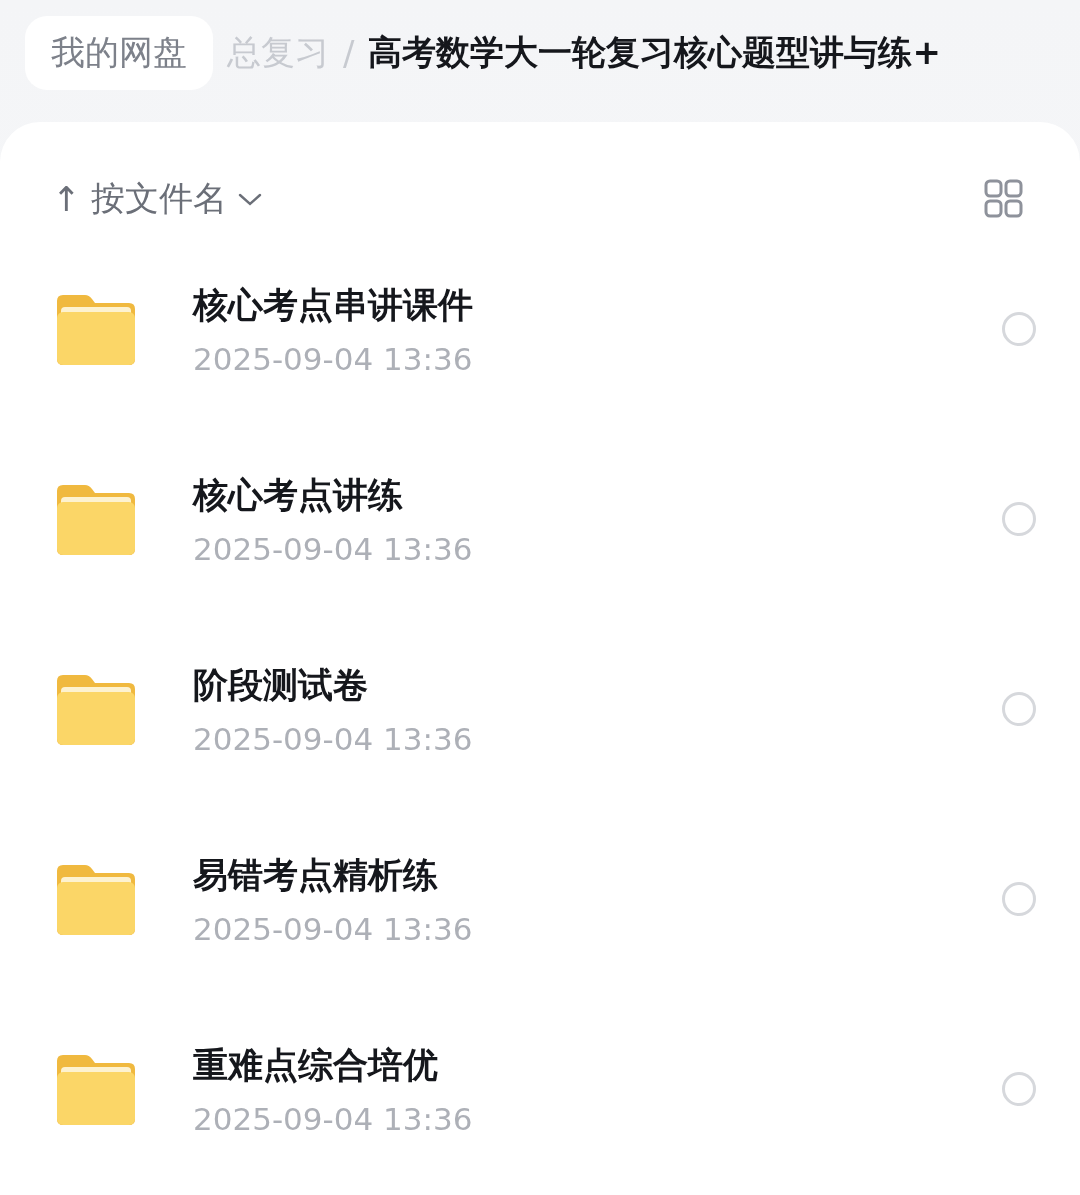 This screenshot has width=1080, height=1195. I want to click on grid-view-icon, so click(1004, 199).